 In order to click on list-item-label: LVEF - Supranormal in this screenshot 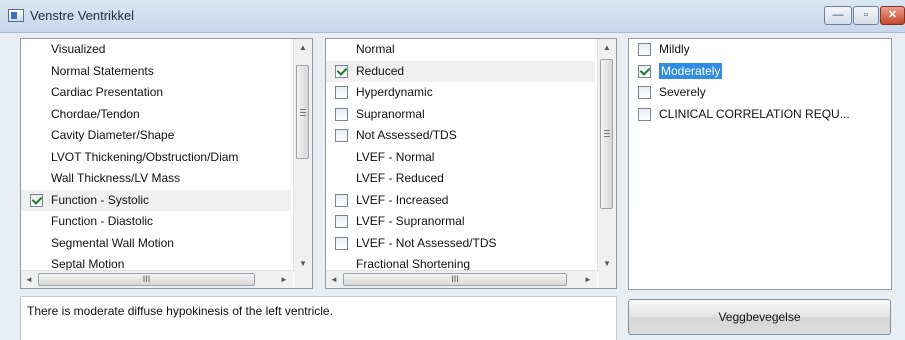, I will do `click(410, 221)`.